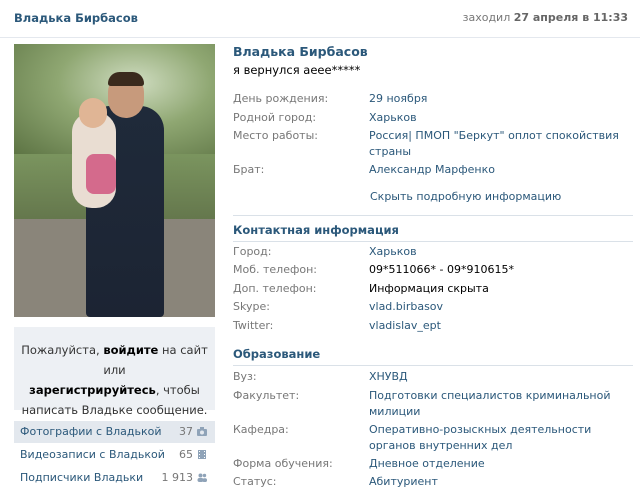 The width and height of the screenshot is (640, 495). What do you see at coordinates (261, 429) in the screenshot?
I see `info-label: Кафедра:` at bounding box center [261, 429].